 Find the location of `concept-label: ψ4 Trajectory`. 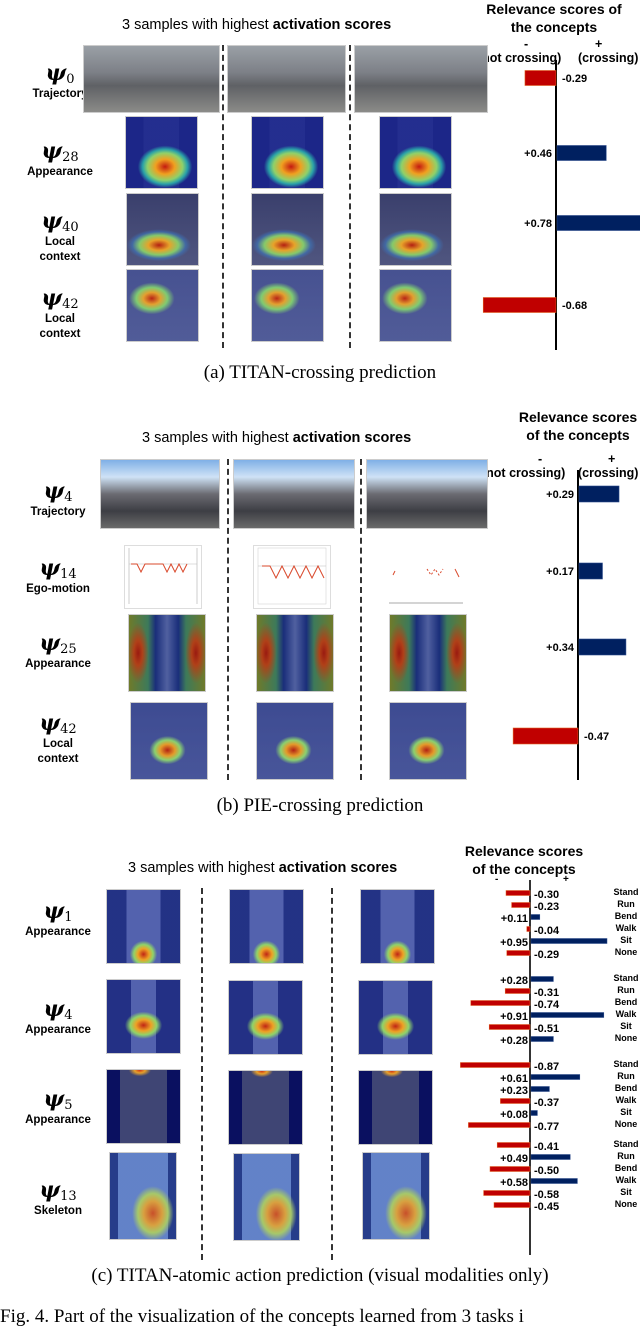

concept-label: ψ4 Trajectory is located at coordinates (58, 499).